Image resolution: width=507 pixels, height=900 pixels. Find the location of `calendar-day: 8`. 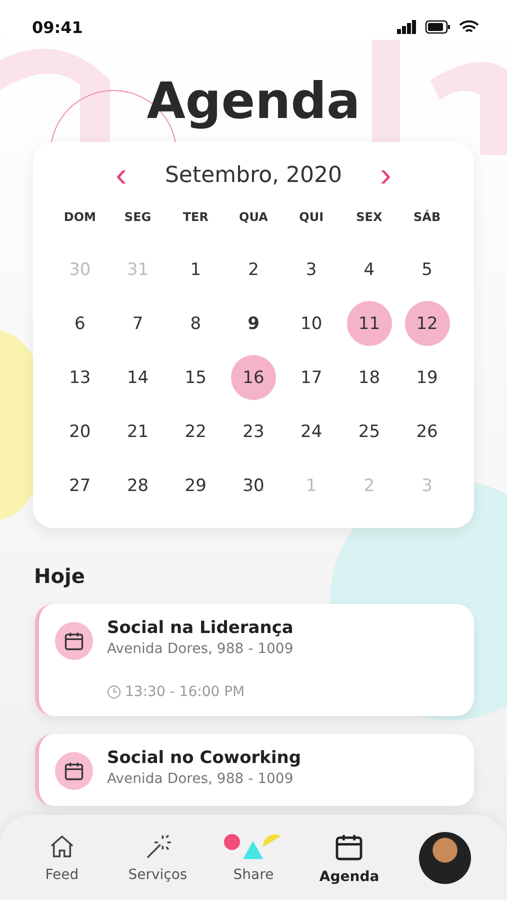

calendar-day: 8 is located at coordinates (195, 323).